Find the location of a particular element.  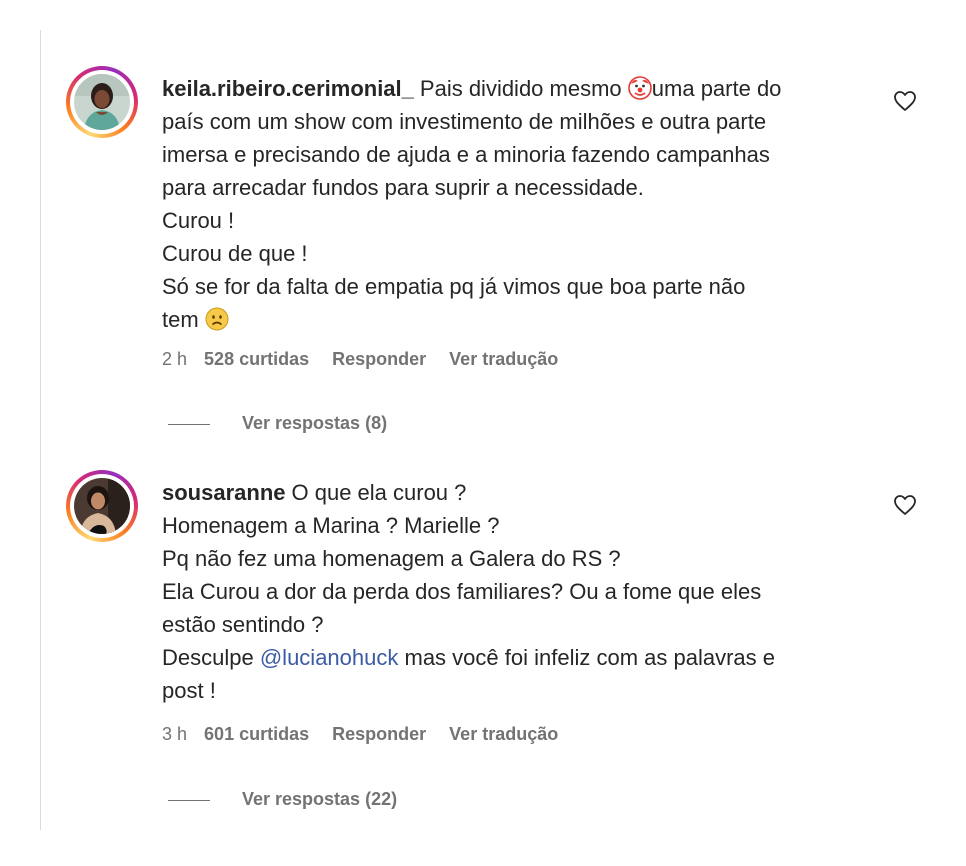

view-replies-button: Ver respostas (8) is located at coordinates (277, 423).